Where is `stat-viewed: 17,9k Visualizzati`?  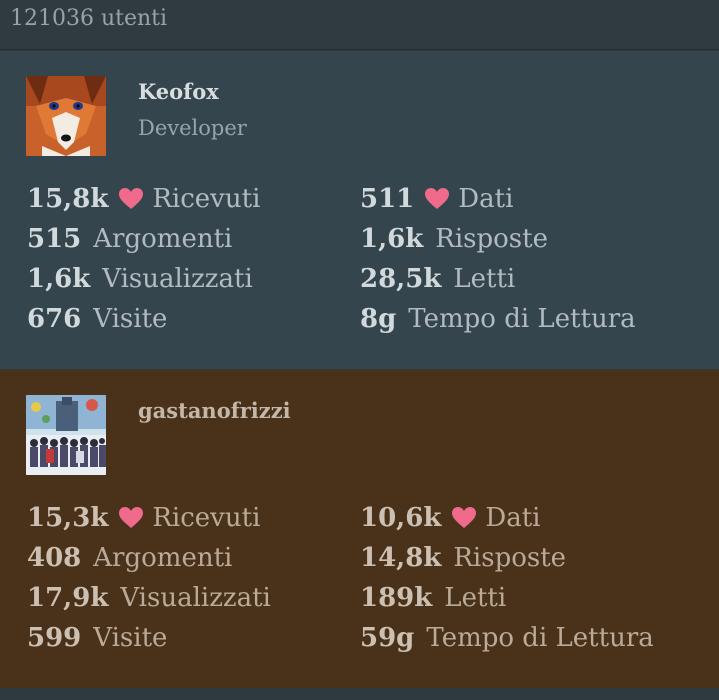
stat-viewed: 17,9k Visualizzati is located at coordinates (149, 598).